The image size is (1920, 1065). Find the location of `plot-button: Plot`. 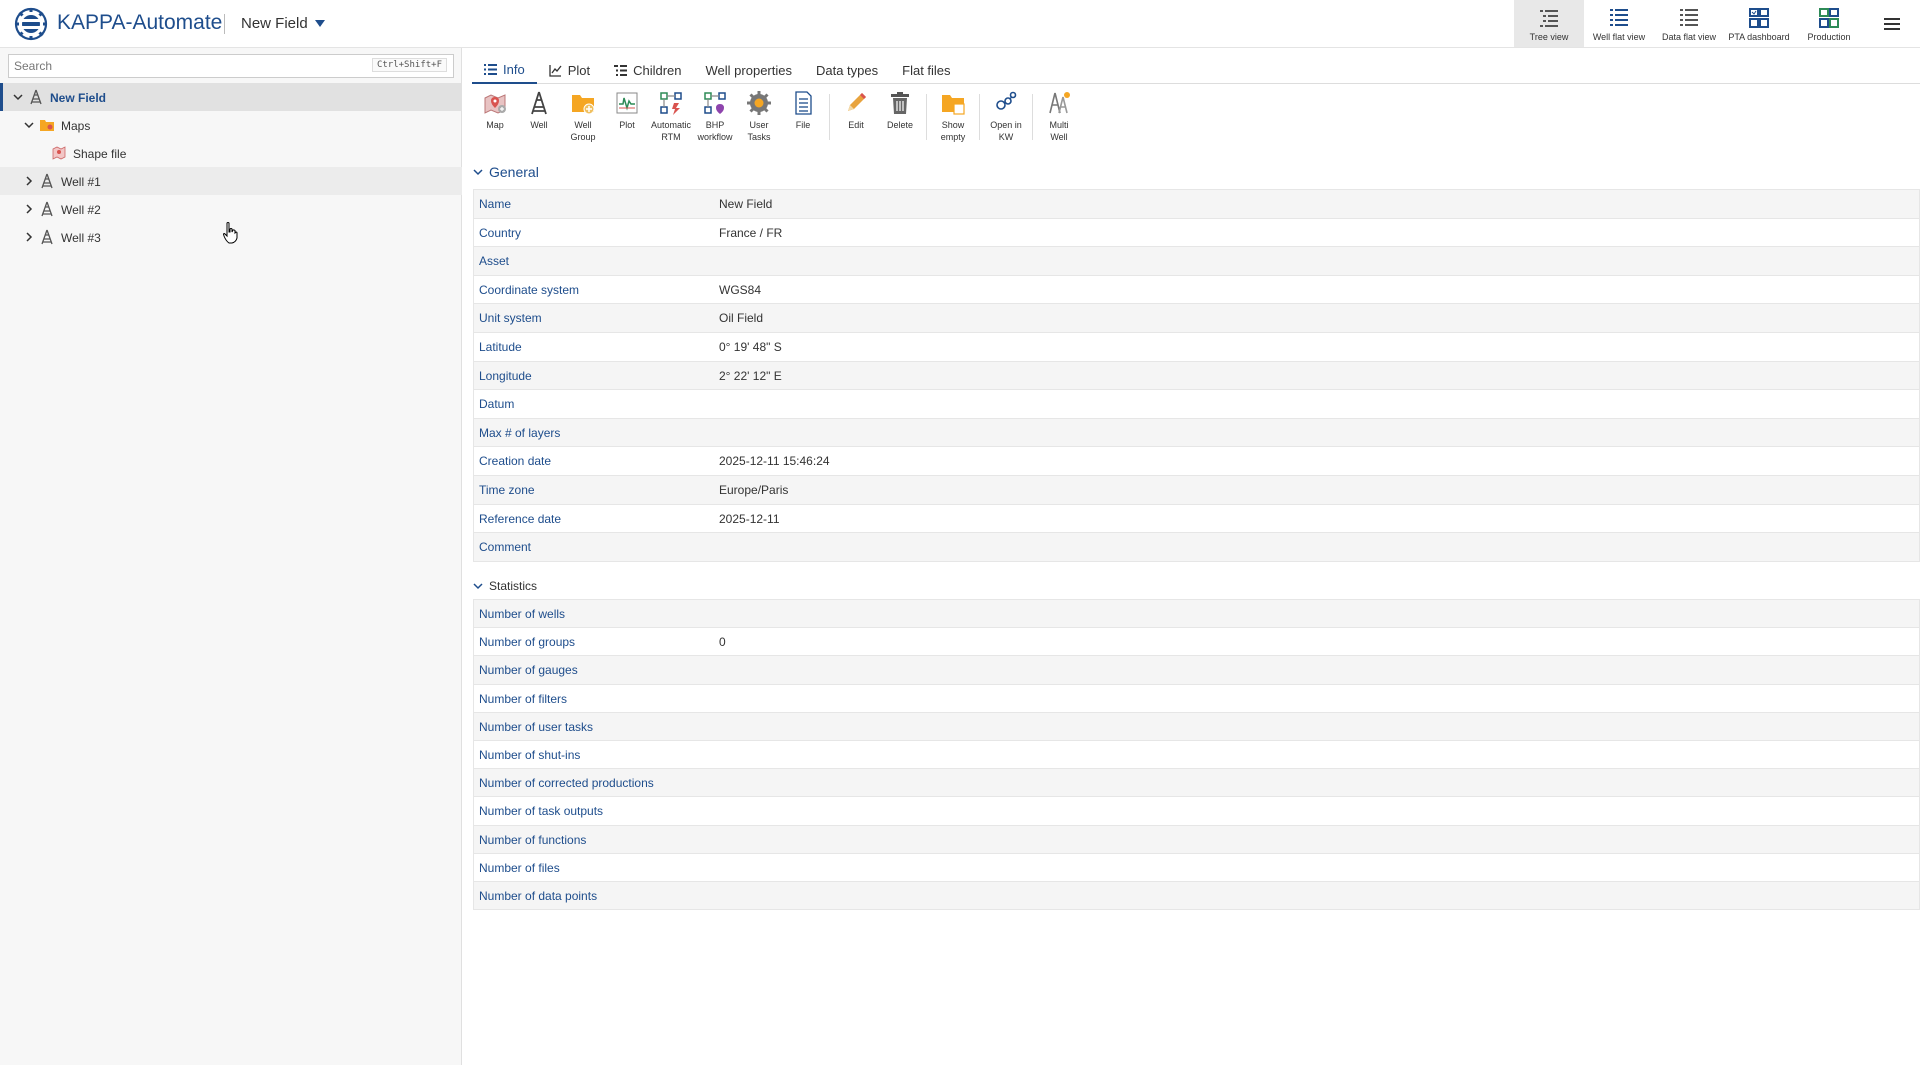

plot-button: Plot is located at coordinates (627, 109).